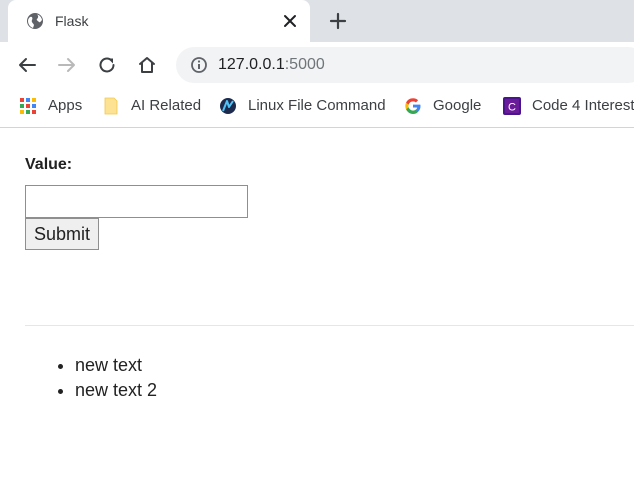  What do you see at coordinates (228, 106) in the screenshot?
I see `linux-site-icon` at bounding box center [228, 106].